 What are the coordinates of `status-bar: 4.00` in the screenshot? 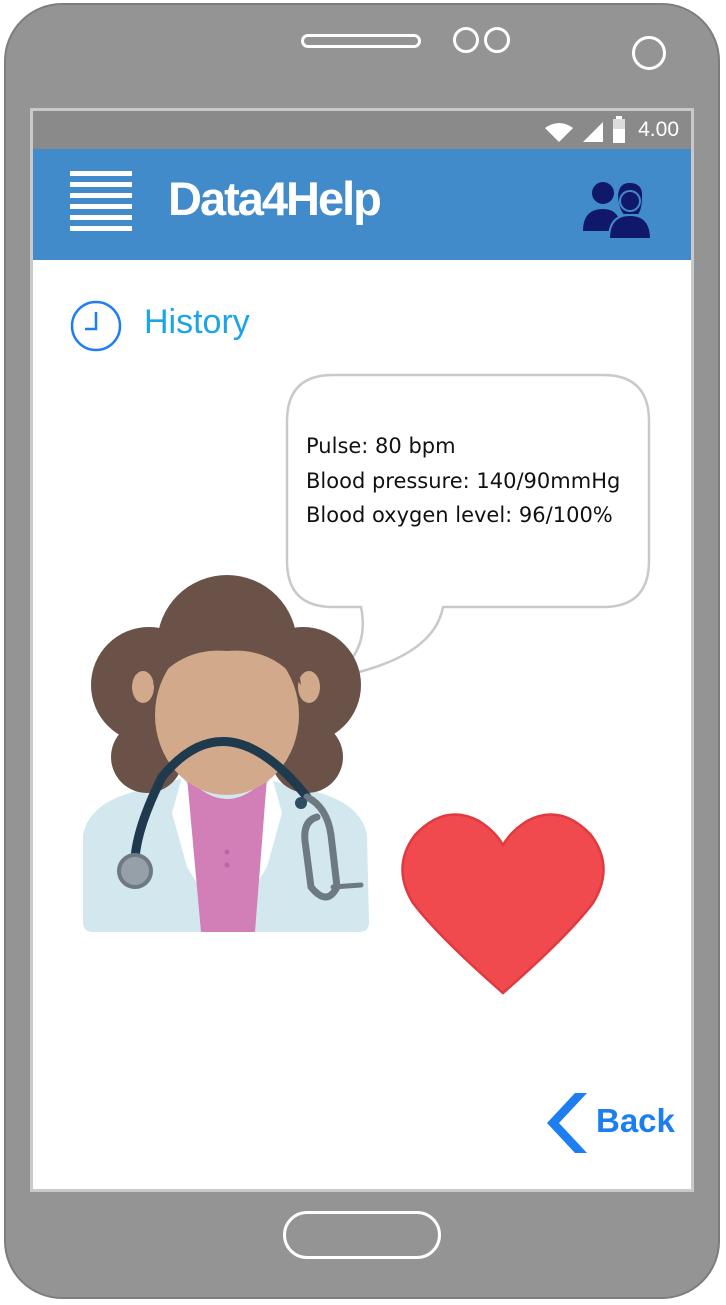 It's located at (362, 130).